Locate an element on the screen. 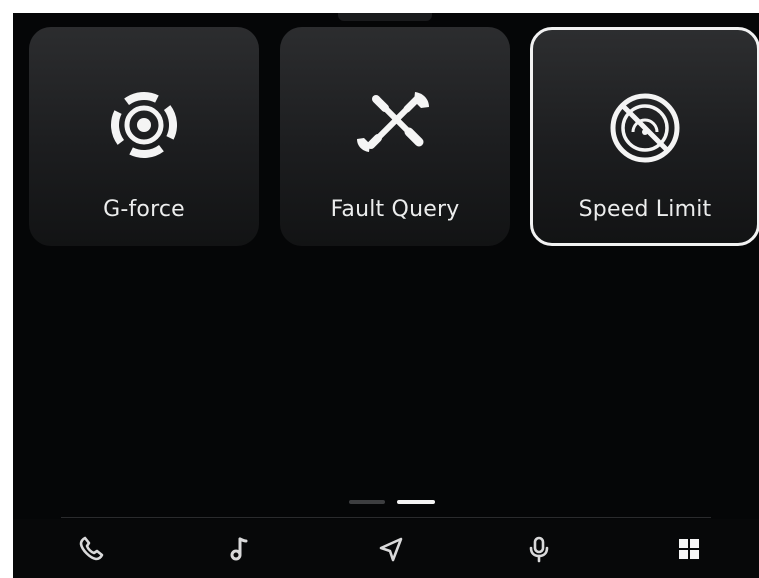 This screenshot has width=759, height=578. g-force-label: G-force is located at coordinates (144, 209).